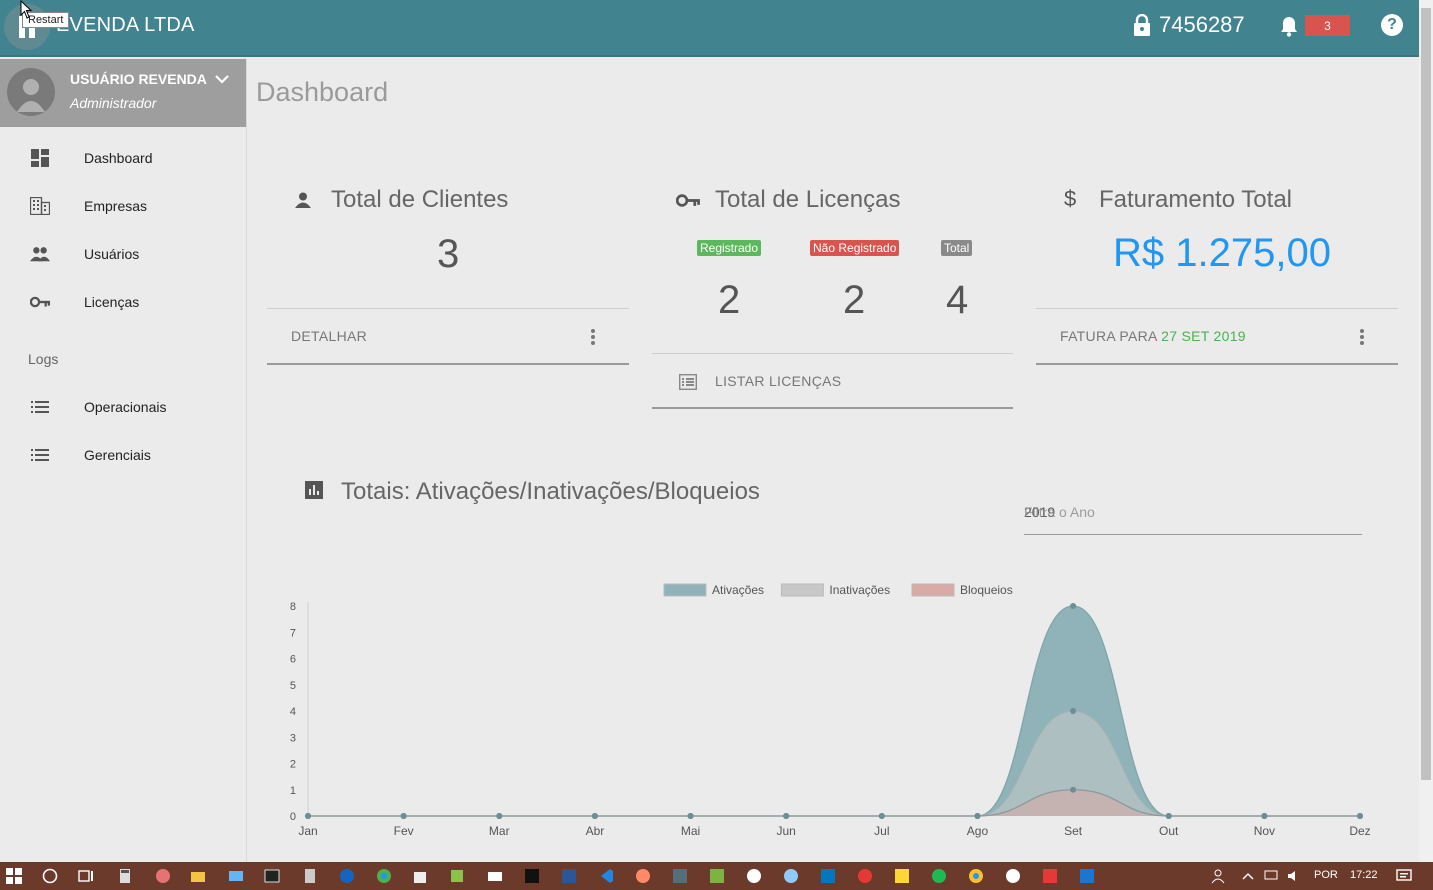 This screenshot has width=1433, height=890. What do you see at coordinates (123, 93) in the screenshot?
I see `user-panel: USUÁRIO REVENDA Administrador` at bounding box center [123, 93].